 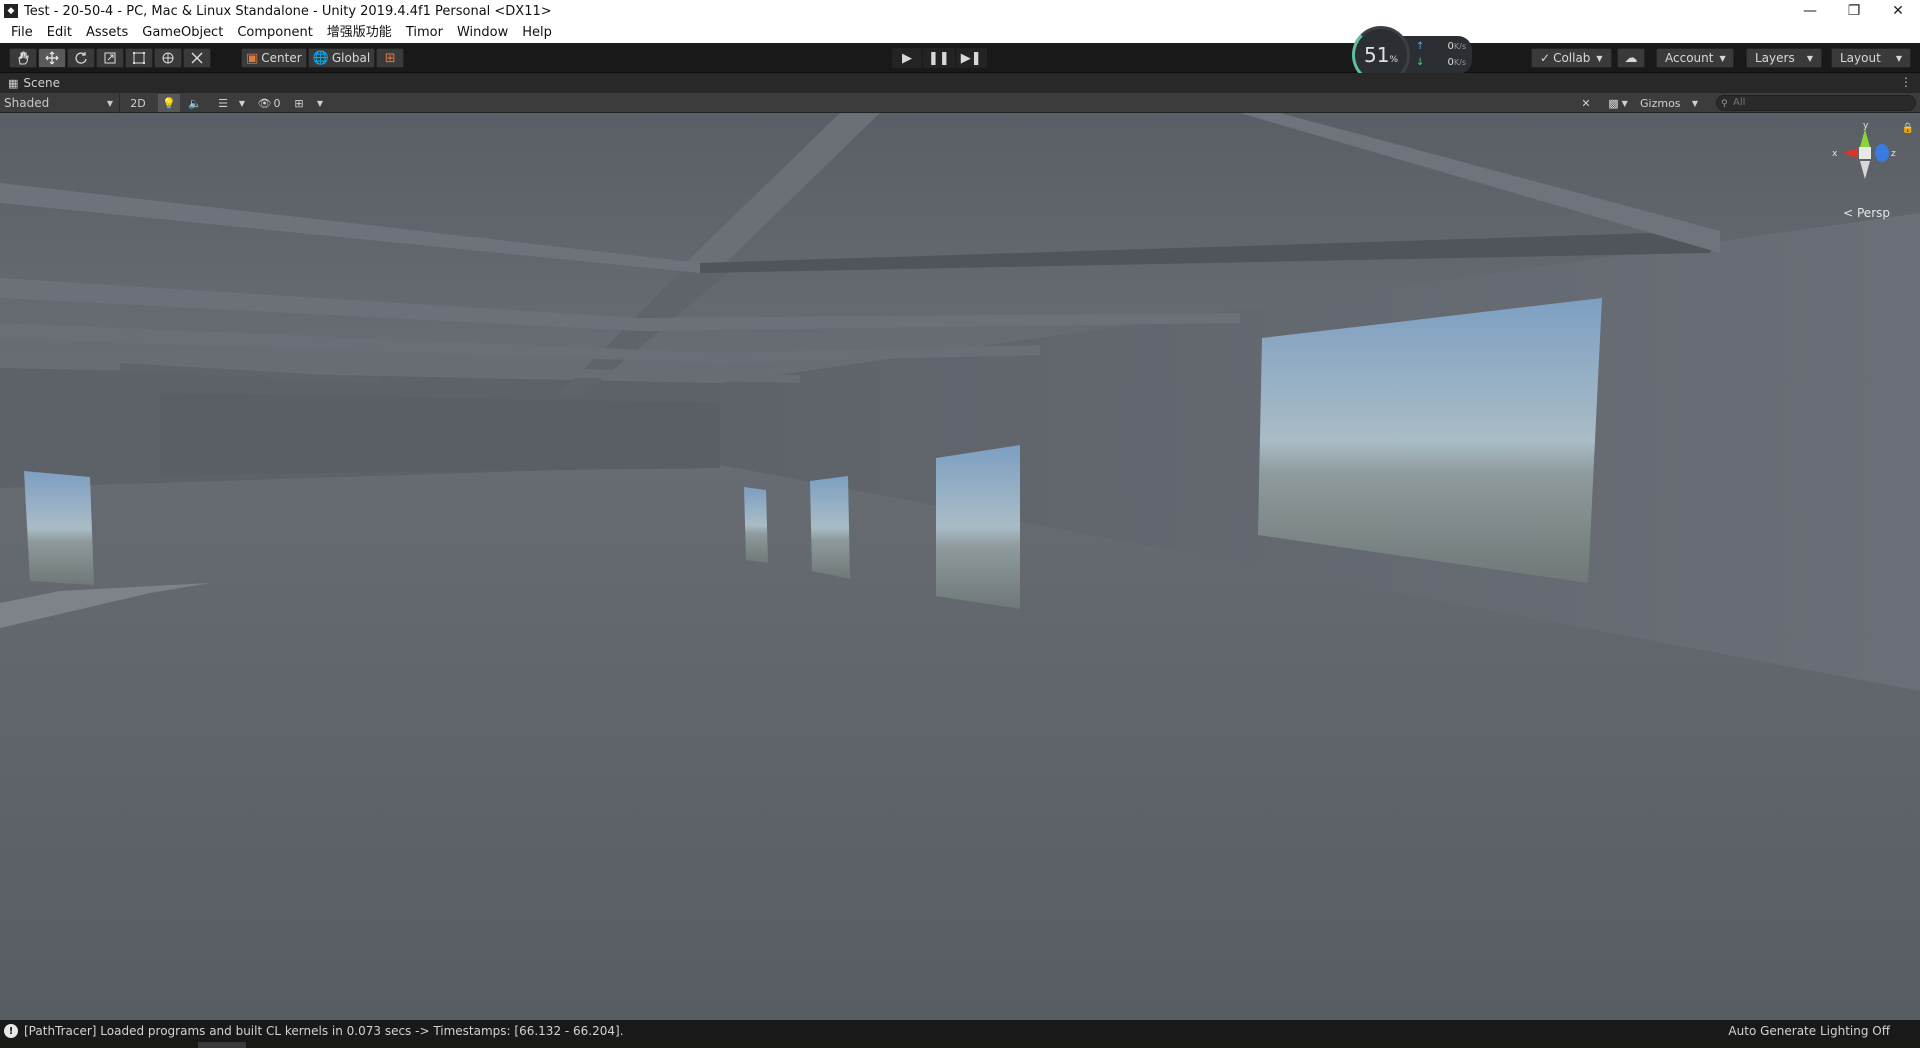 What do you see at coordinates (107, 32) in the screenshot?
I see `menu-assets: Assets` at bounding box center [107, 32].